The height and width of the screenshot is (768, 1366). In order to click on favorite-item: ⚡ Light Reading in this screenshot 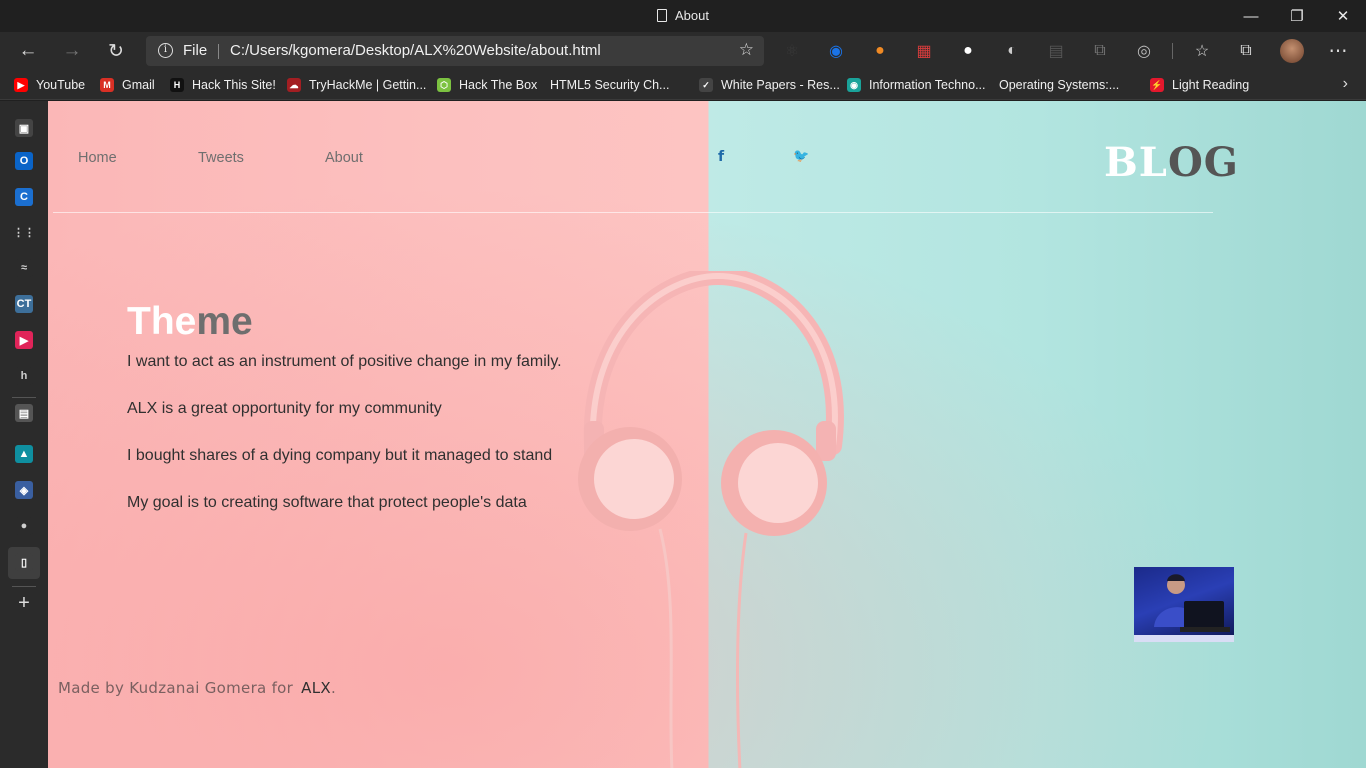, I will do `click(1199, 85)`.